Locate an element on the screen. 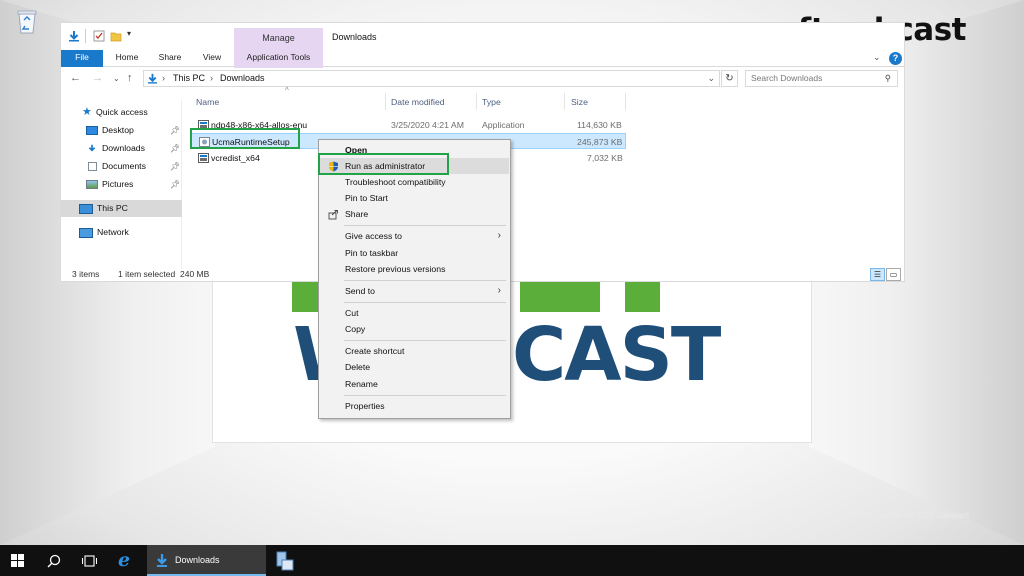  menu-item-pin-to-start: Pin to Start is located at coordinates (414, 198).